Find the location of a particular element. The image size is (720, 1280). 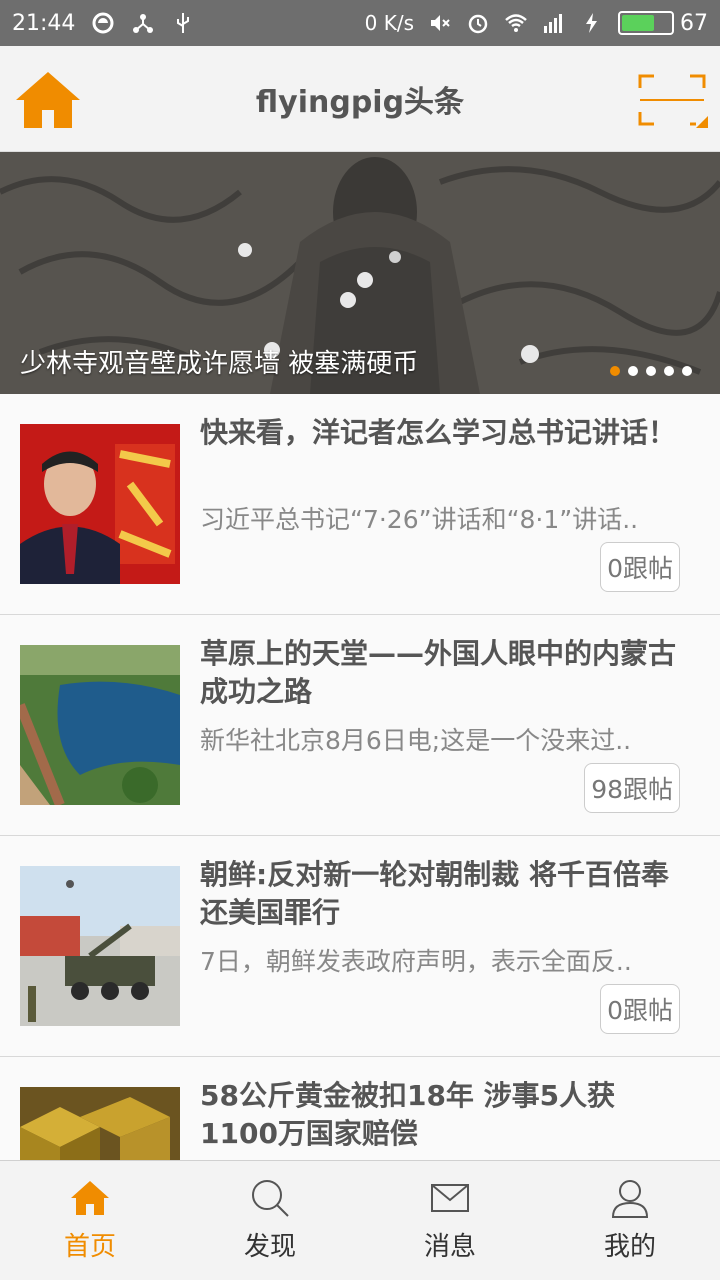

news-title: 58公斤黄金被扣18年 涉事5人获1100万国家赔偿 is located at coordinates (408, 1114).